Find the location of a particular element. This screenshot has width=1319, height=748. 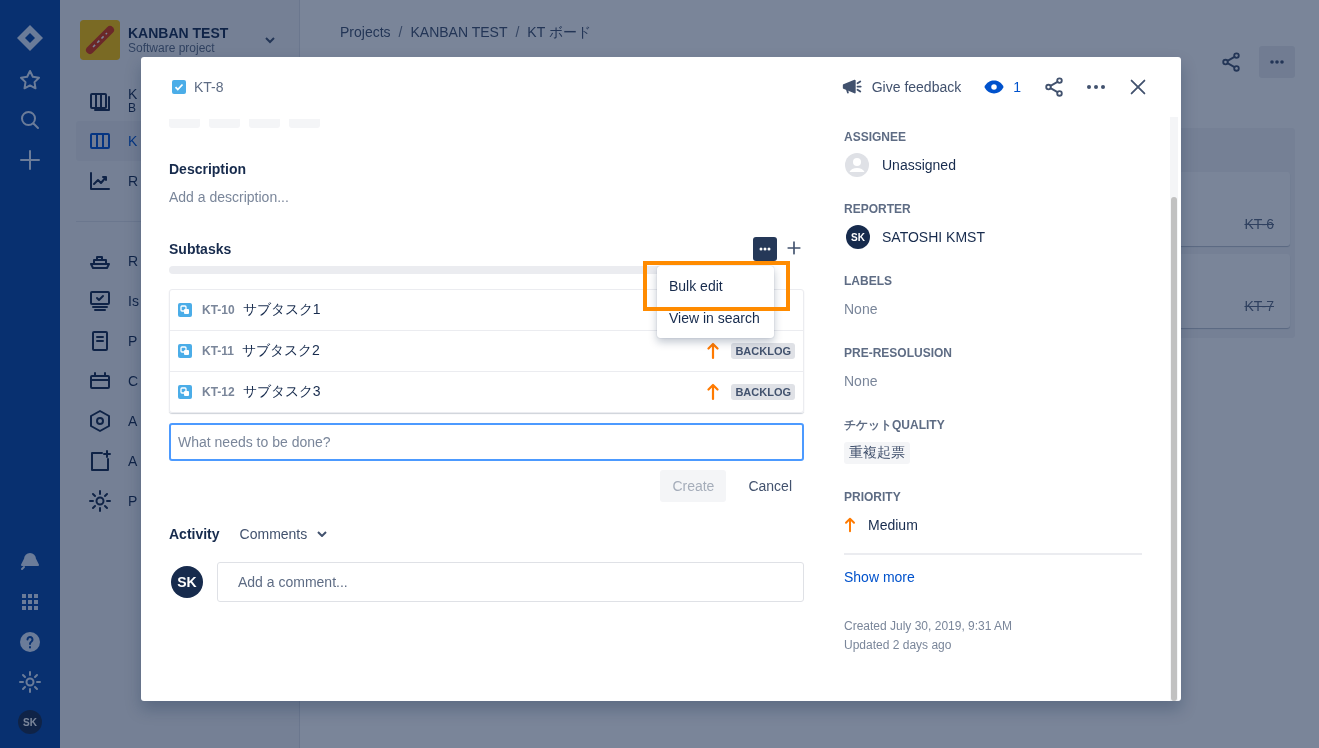

field-label: REPORTER is located at coordinates (878, 209).